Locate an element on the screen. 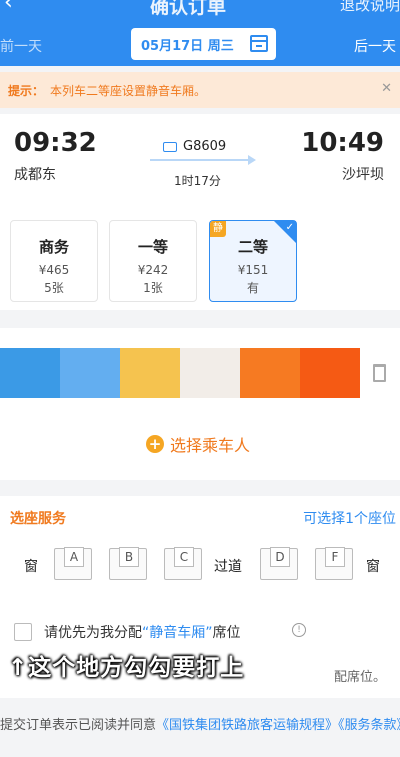 This screenshot has width=400, height=757. rules-link: 《国铁集团铁路旅客运输规程》 is located at coordinates (247, 725).